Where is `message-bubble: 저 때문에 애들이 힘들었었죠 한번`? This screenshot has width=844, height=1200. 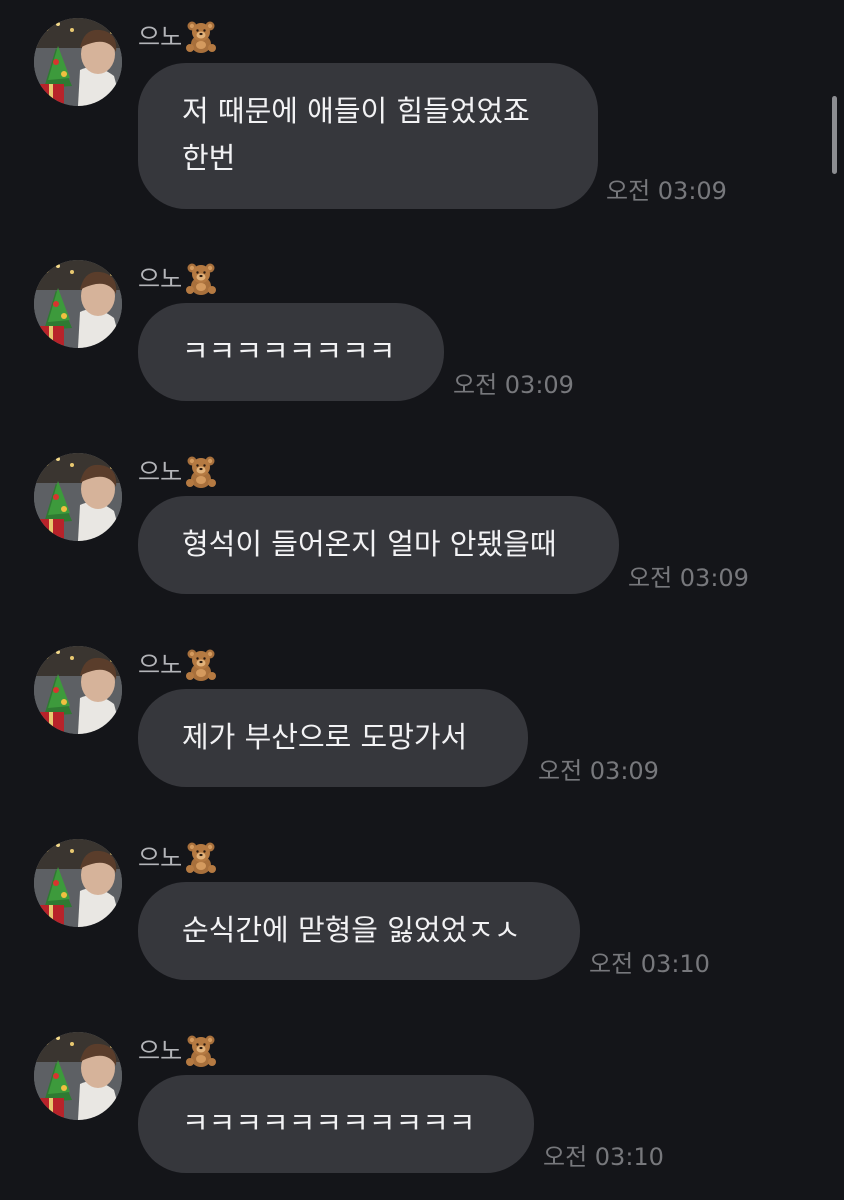 message-bubble: 저 때문에 애들이 힘들었었죠 한번 is located at coordinates (368, 136).